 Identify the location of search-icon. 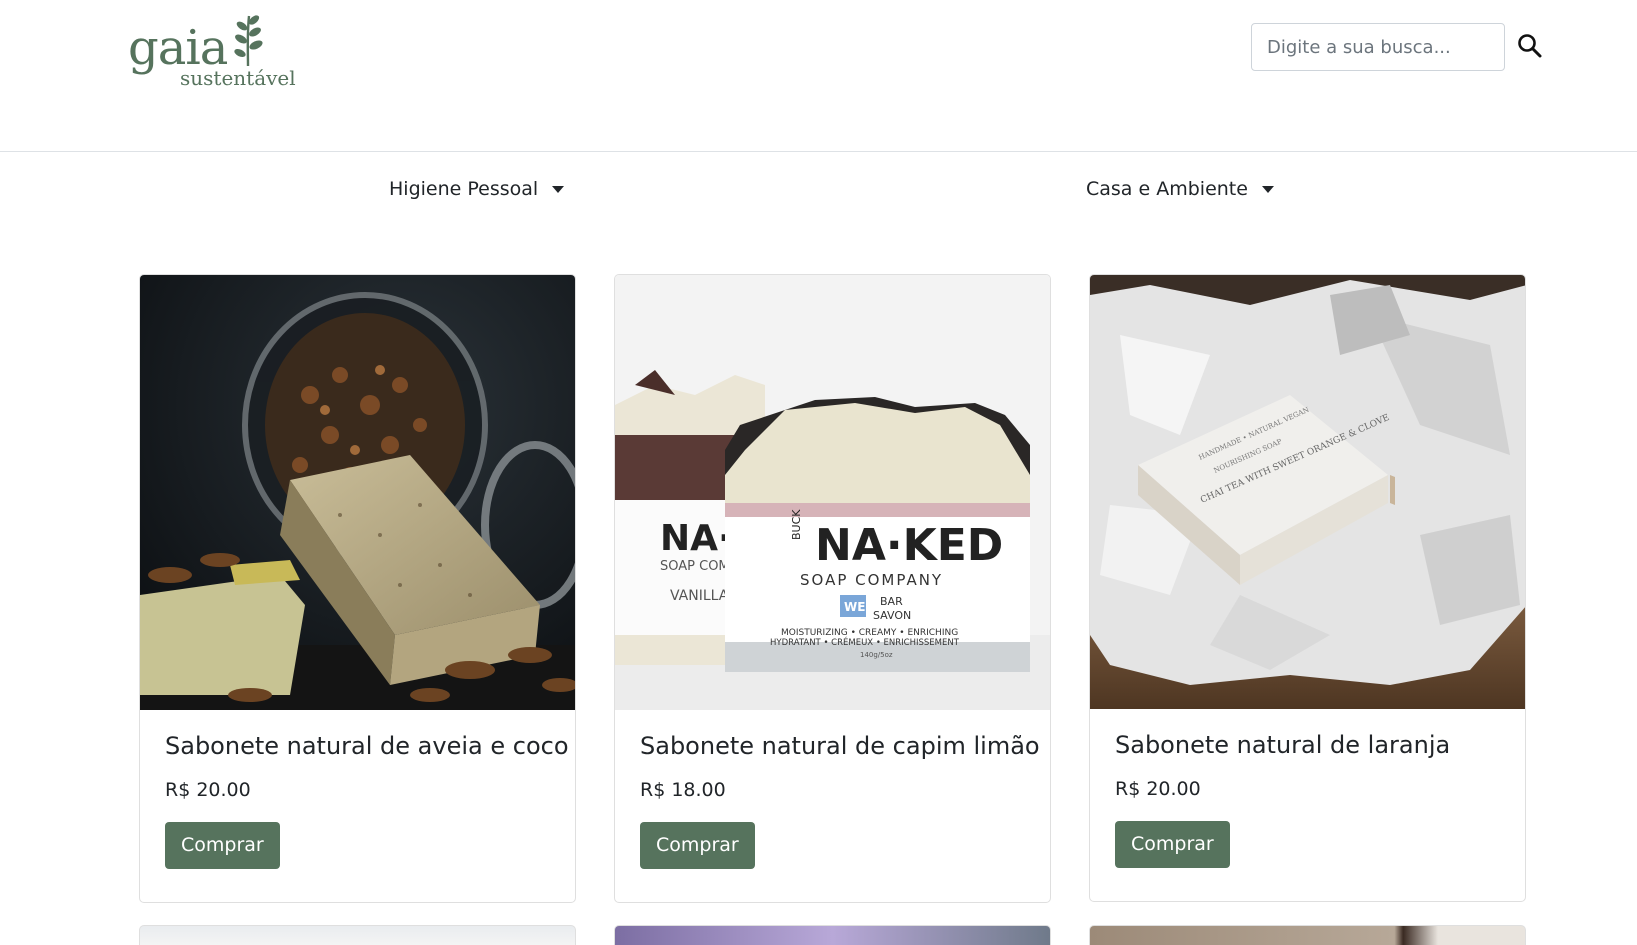
(1530, 46).